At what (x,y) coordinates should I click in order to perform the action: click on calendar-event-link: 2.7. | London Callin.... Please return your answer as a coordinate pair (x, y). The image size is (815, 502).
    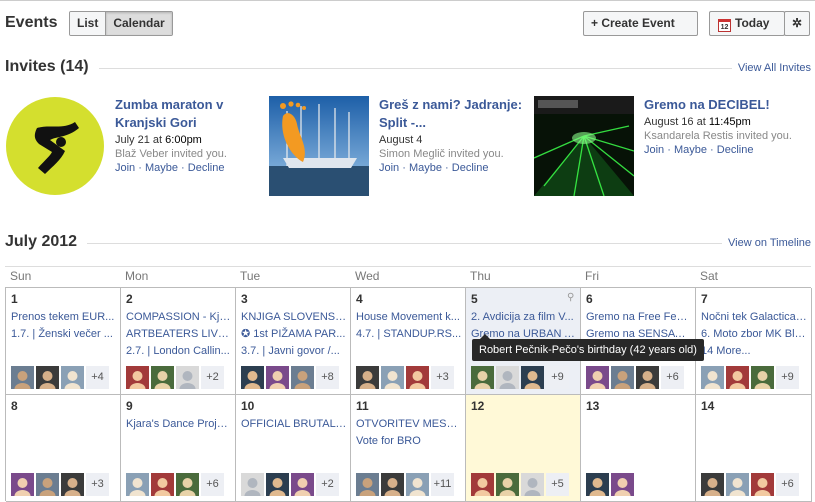
    Looking at the image, I should click on (179, 351).